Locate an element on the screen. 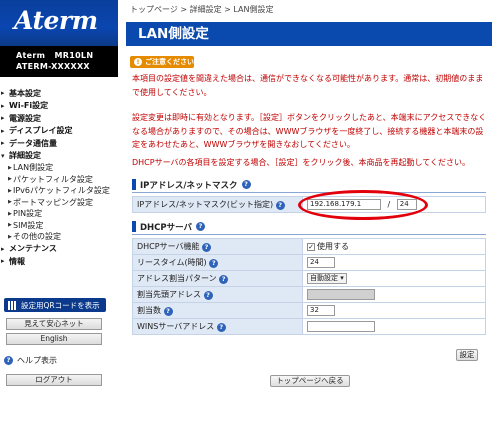 The width and height of the screenshot is (500, 421). notice-badge: ! ご注意ください is located at coordinates (162, 62).